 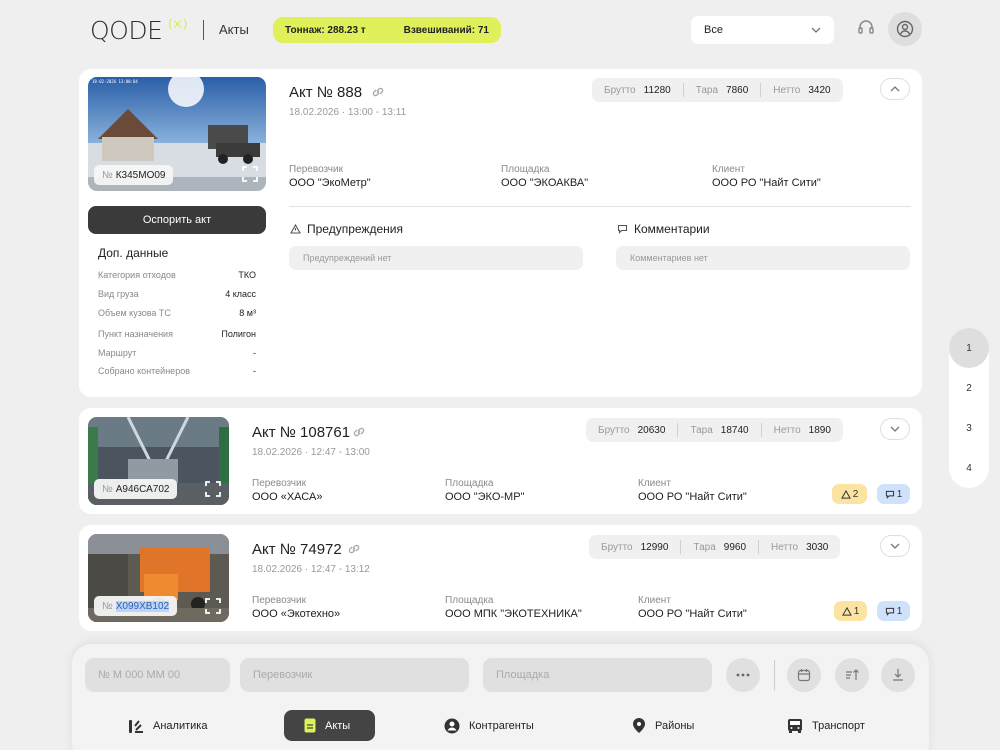 What do you see at coordinates (795, 725) in the screenshot?
I see `bus-icon` at bounding box center [795, 725].